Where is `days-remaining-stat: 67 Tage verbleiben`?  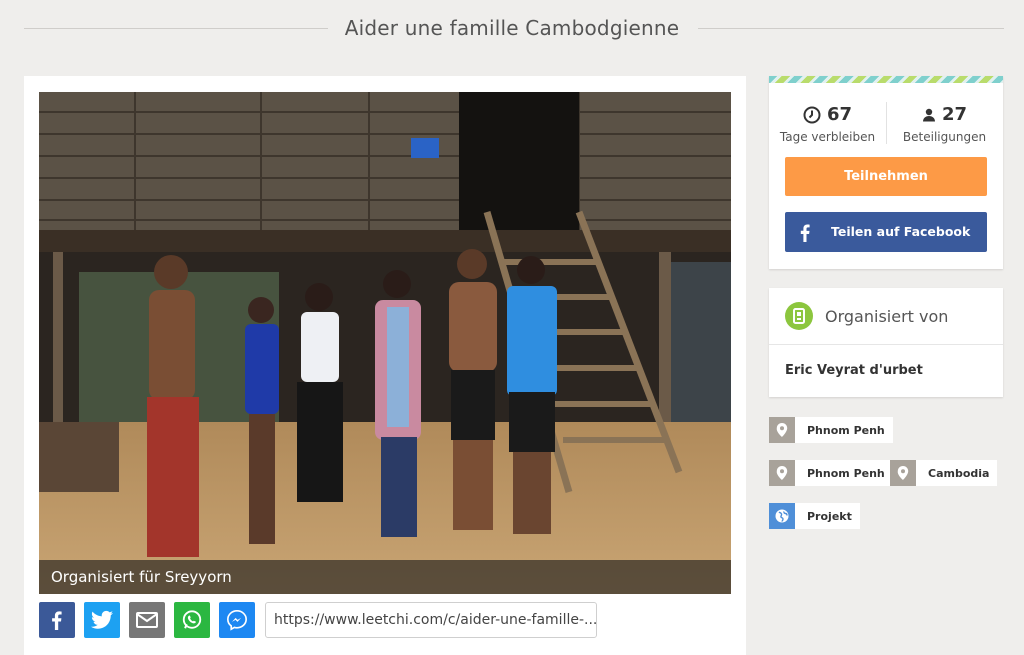
days-remaining-stat: 67 Tage verbleiben is located at coordinates (827, 124).